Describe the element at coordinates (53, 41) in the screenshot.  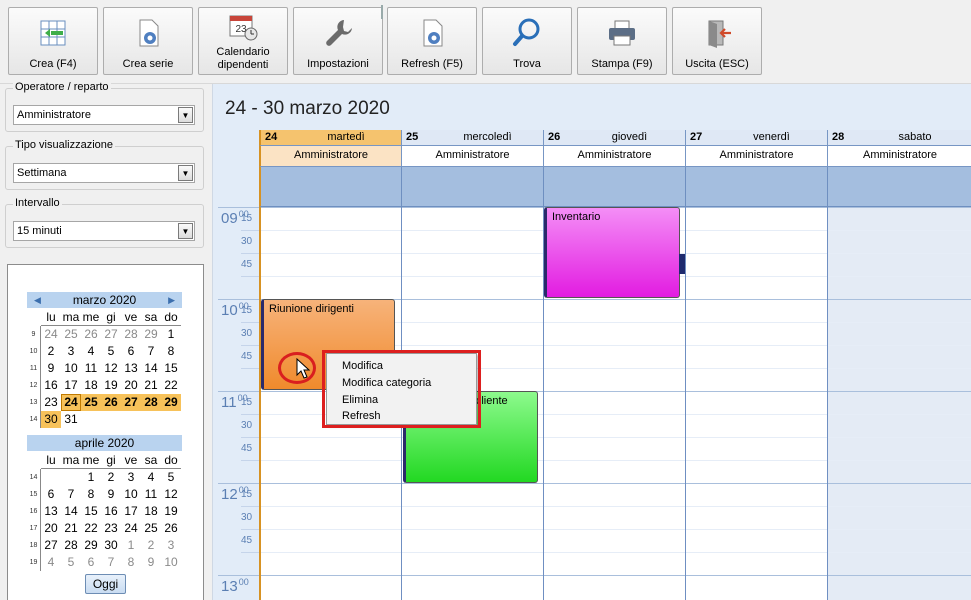
I see `crea-button: Crea (F4)` at that location.